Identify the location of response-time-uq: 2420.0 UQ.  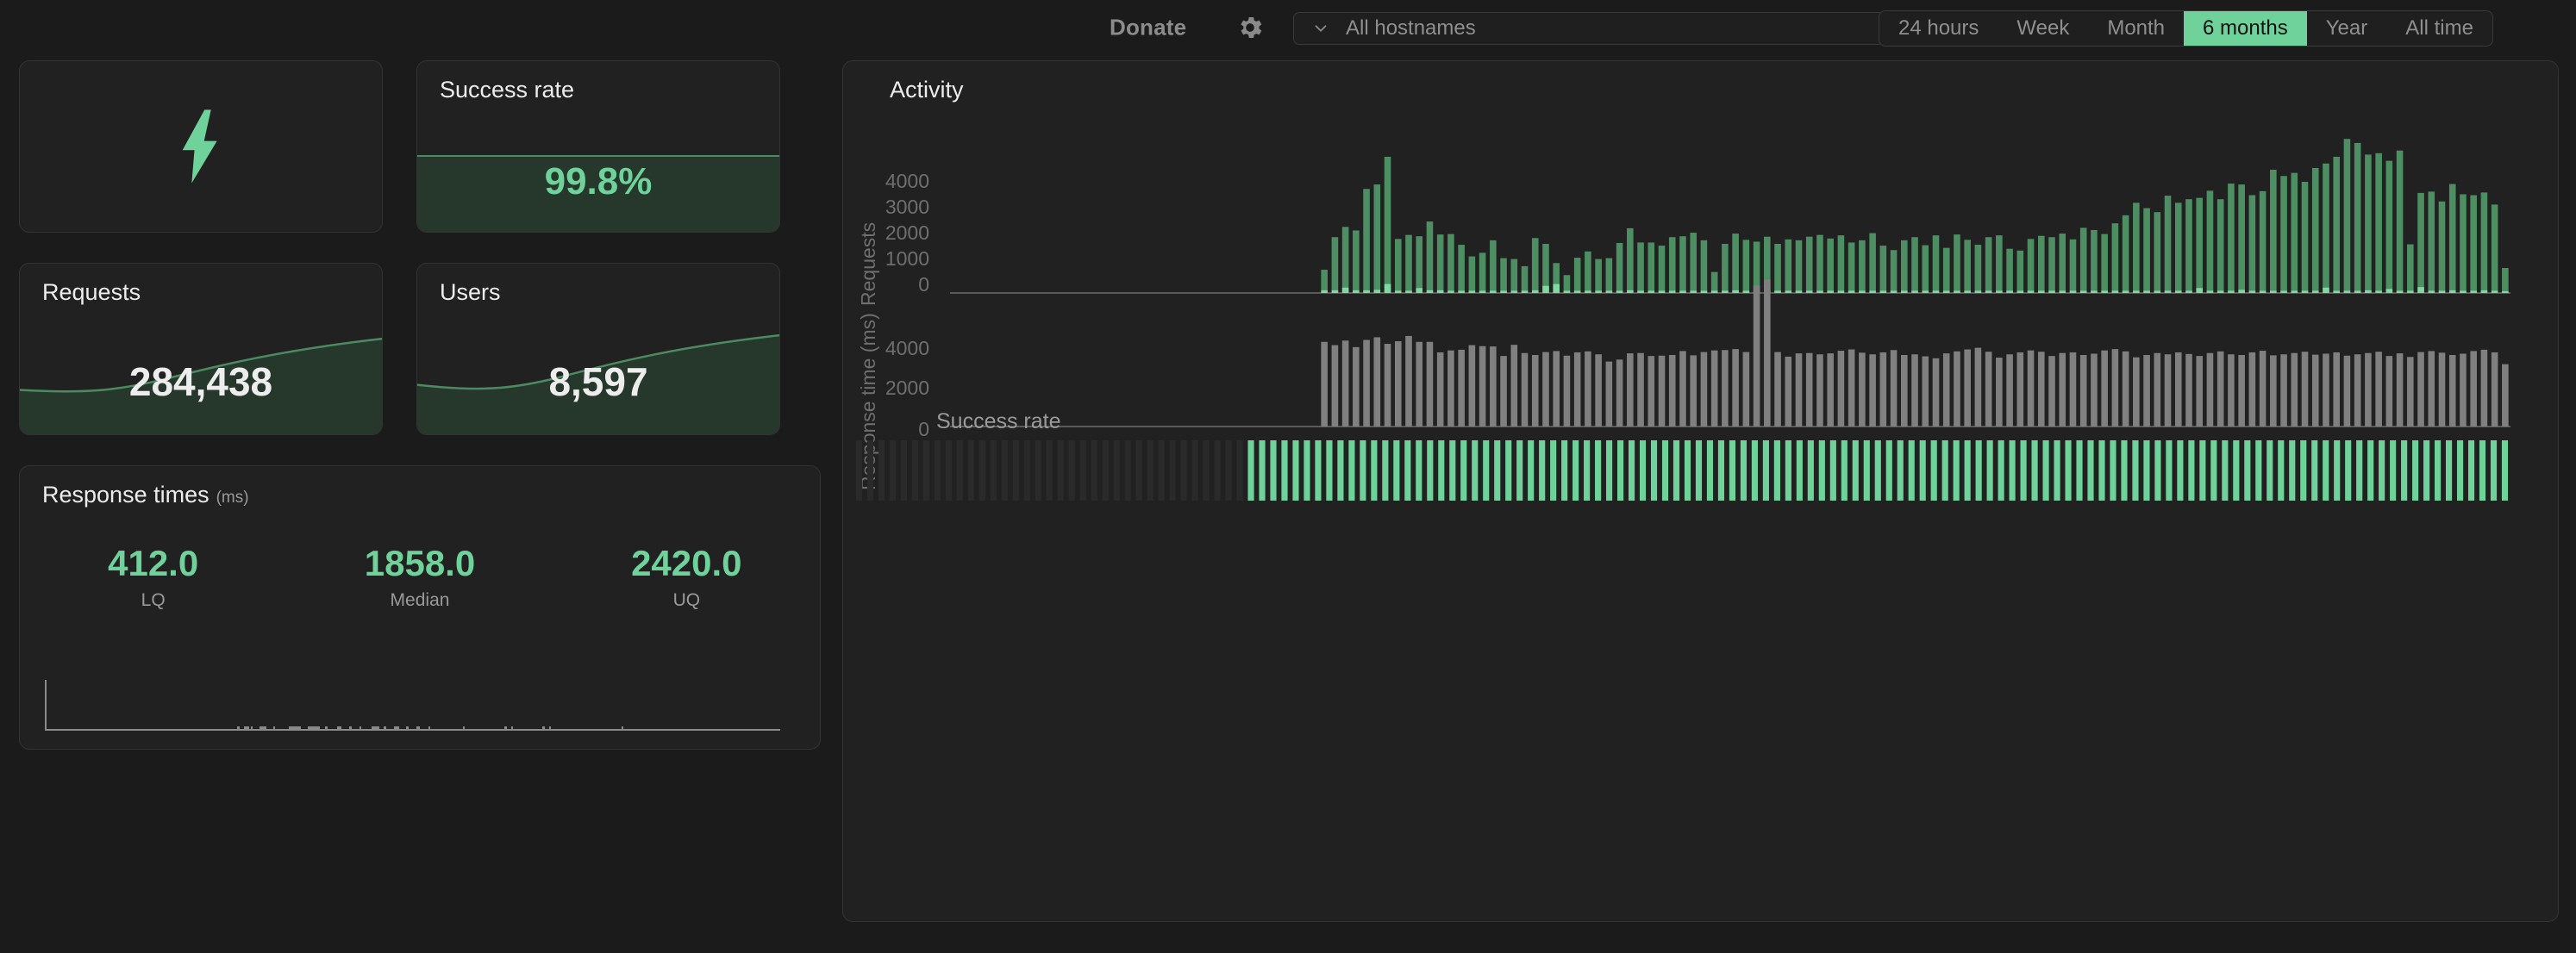
(686, 577).